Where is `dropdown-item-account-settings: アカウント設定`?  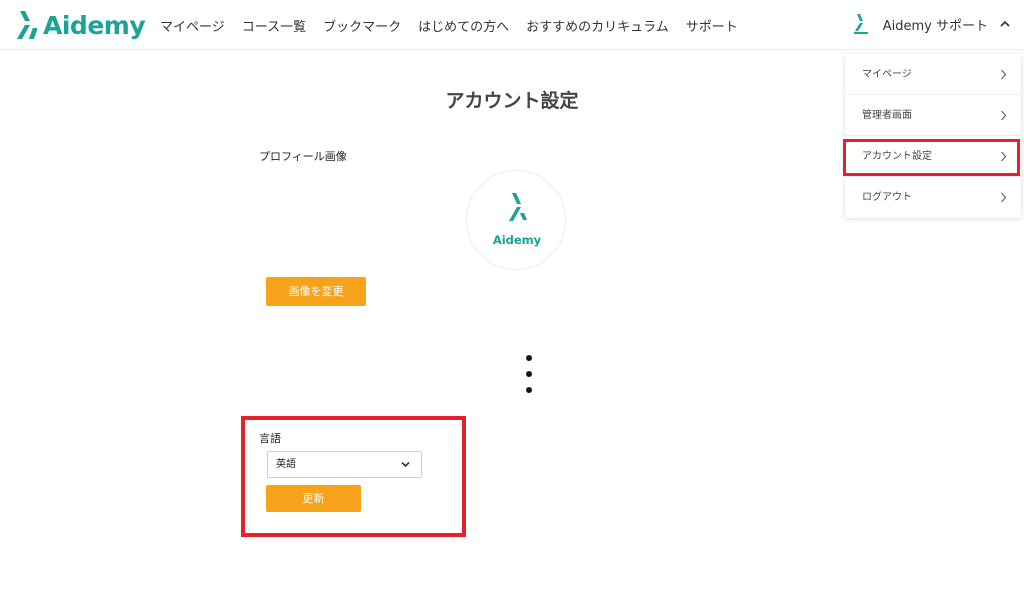 dropdown-item-account-settings: アカウント設定 is located at coordinates (933, 156).